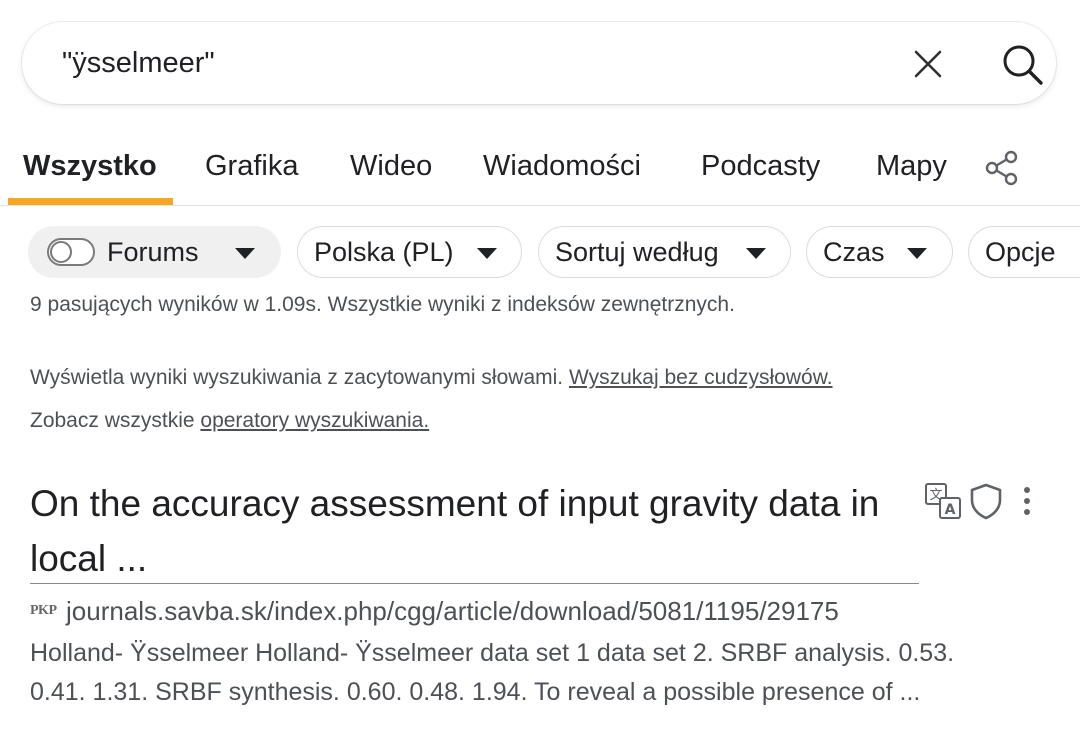 This screenshot has width=1080, height=734. I want to click on operators-notice-text: Zobacz wszystkie, so click(112, 420).